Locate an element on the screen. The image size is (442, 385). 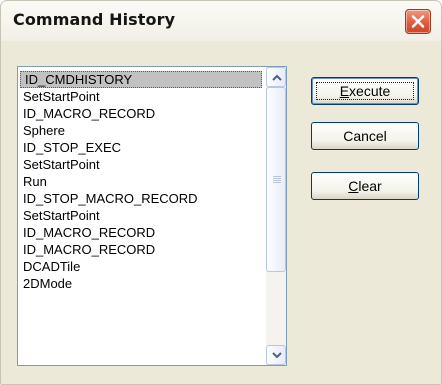
clear-label: Clear is located at coordinates (365, 186).